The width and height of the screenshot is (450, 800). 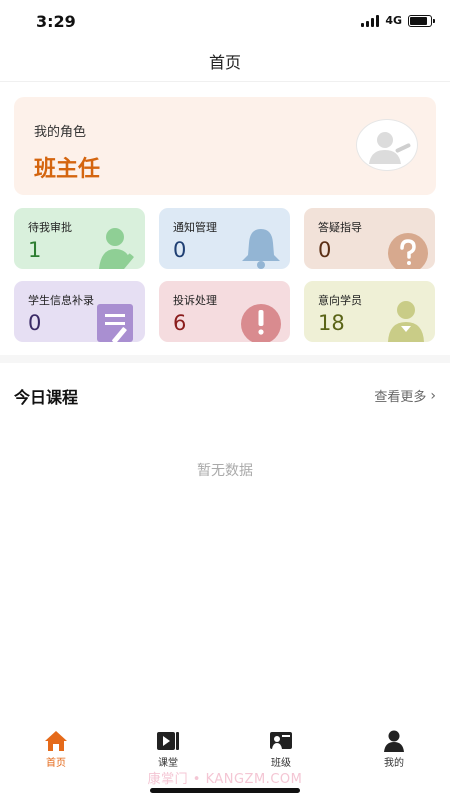 What do you see at coordinates (406, 321) in the screenshot?
I see `student-icon` at bounding box center [406, 321].